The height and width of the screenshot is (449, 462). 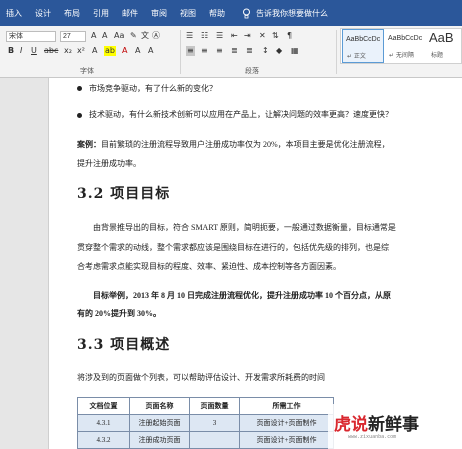 What do you see at coordinates (104, 36) in the screenshot?
I see `shrink-font-icon: A` at bounding box center [104, 36].